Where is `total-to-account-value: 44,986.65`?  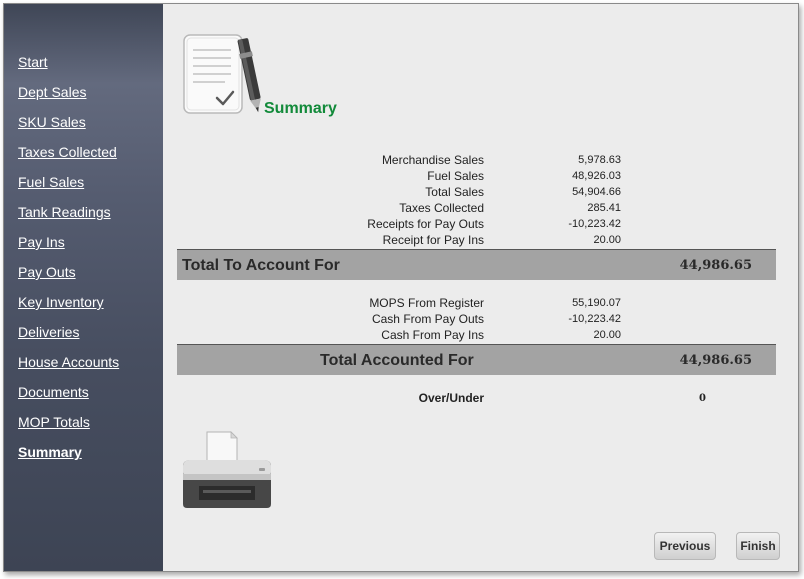
total-to-account-value: 44,986.65 is located at coordinates (715, 265).